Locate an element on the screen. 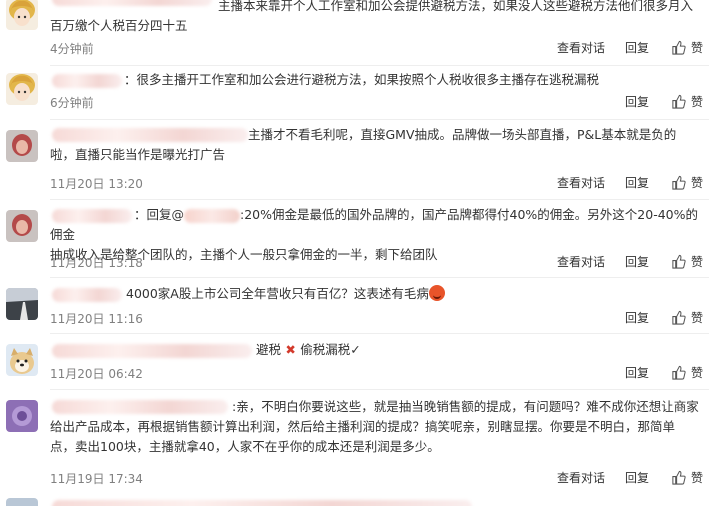  purple-avatar-icon is located at coordinates (22, 416).